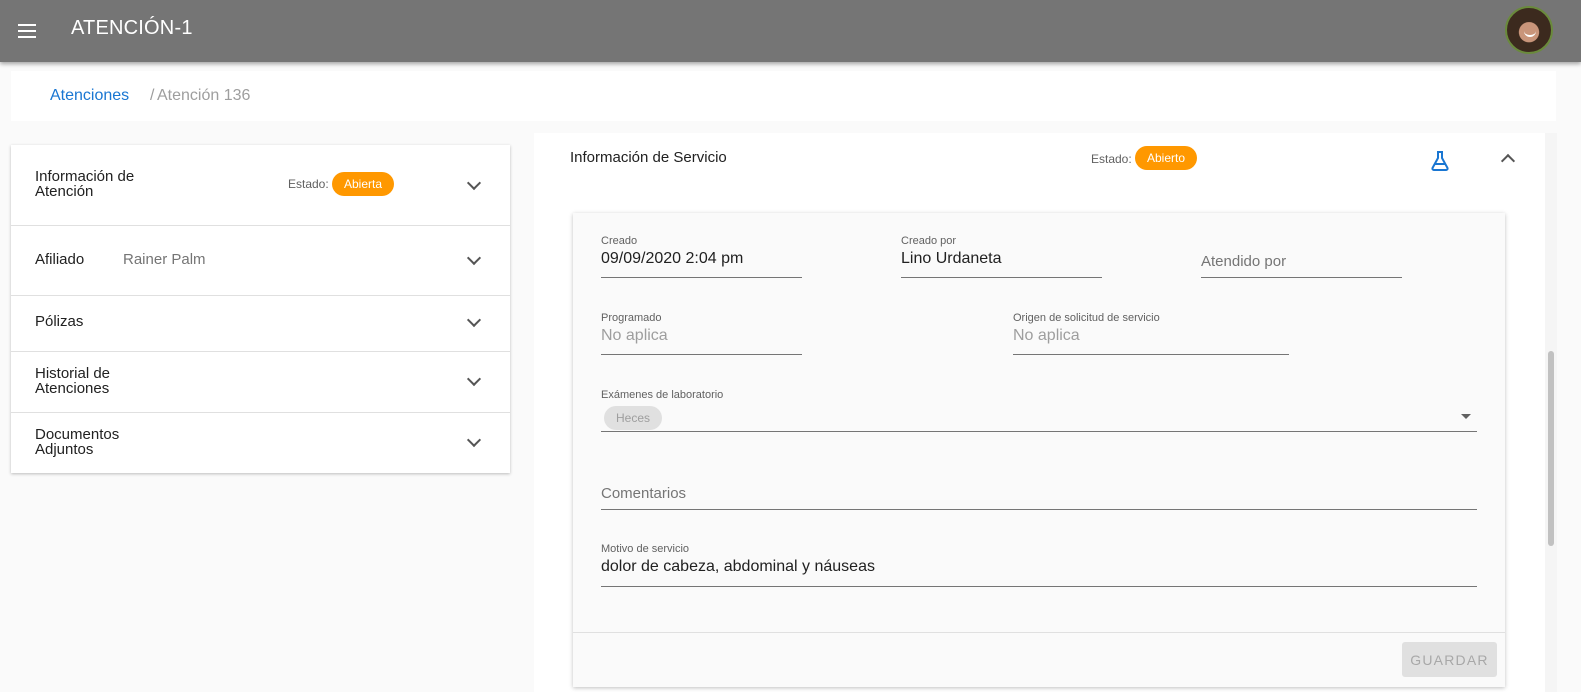 The width and height of the screenshot is (1581, 692). What do you see at coordinates (672, 258) in the screenshot?
I see `field-value: 09/09/2020 2:04 pm` at bounding box center [672, 258].